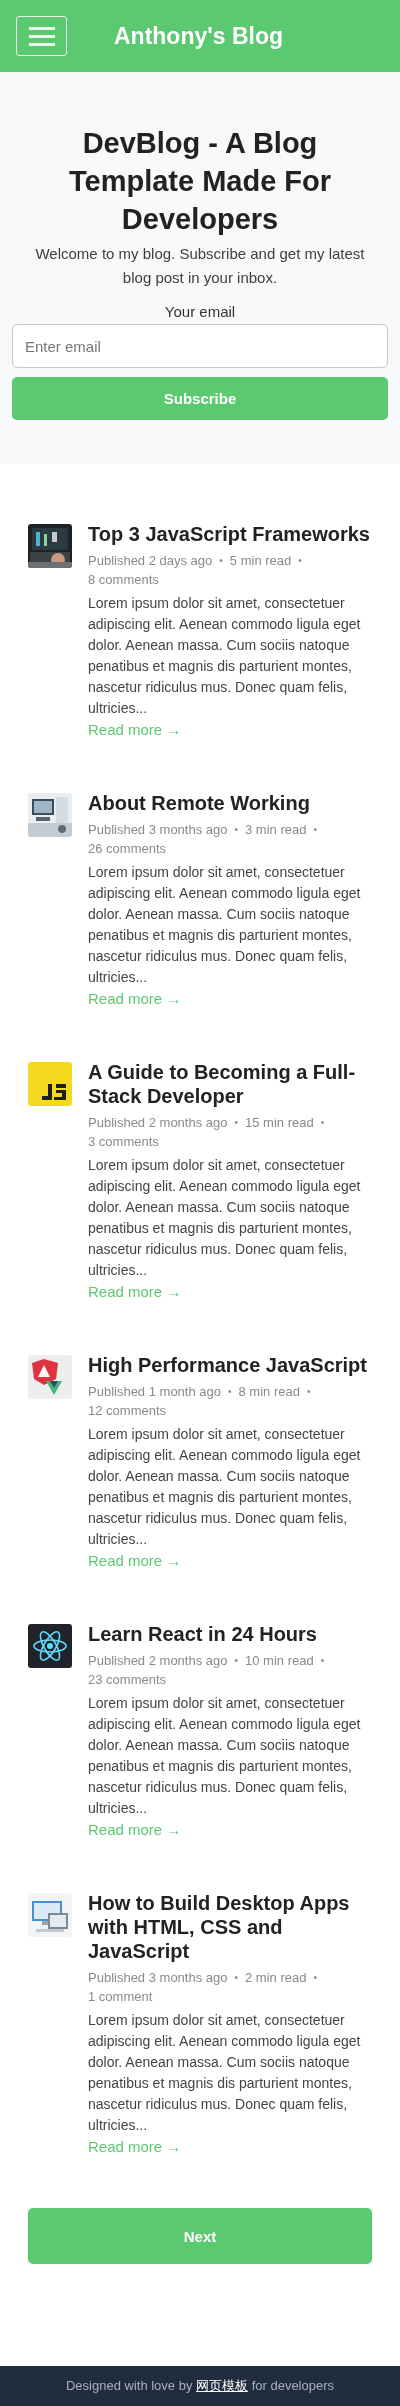 The width and height of the screenshot is (400, 2406). What do you see at coordinates (260, 561) in the screenshot?
I see `post-meta: 5 min read` at bounding box center [260, 561].